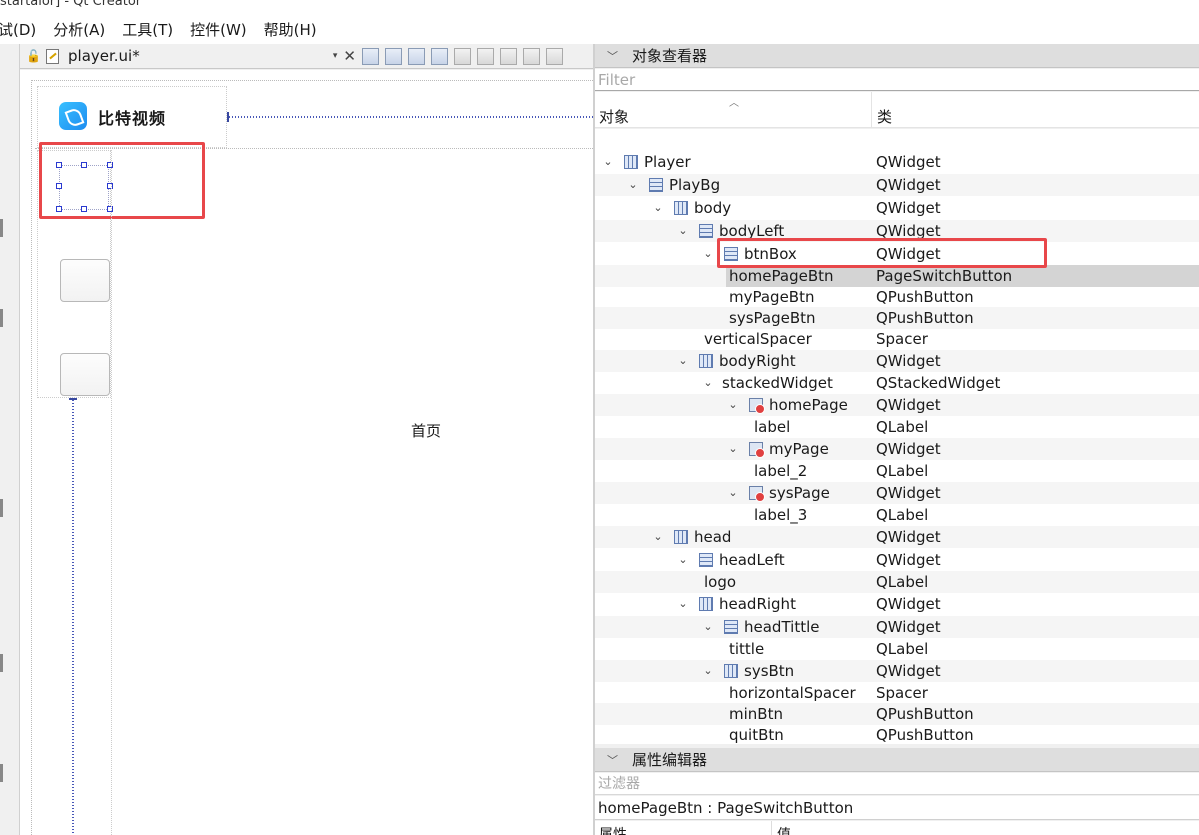  I want to click on app-logo-icon, so click(73, 116).